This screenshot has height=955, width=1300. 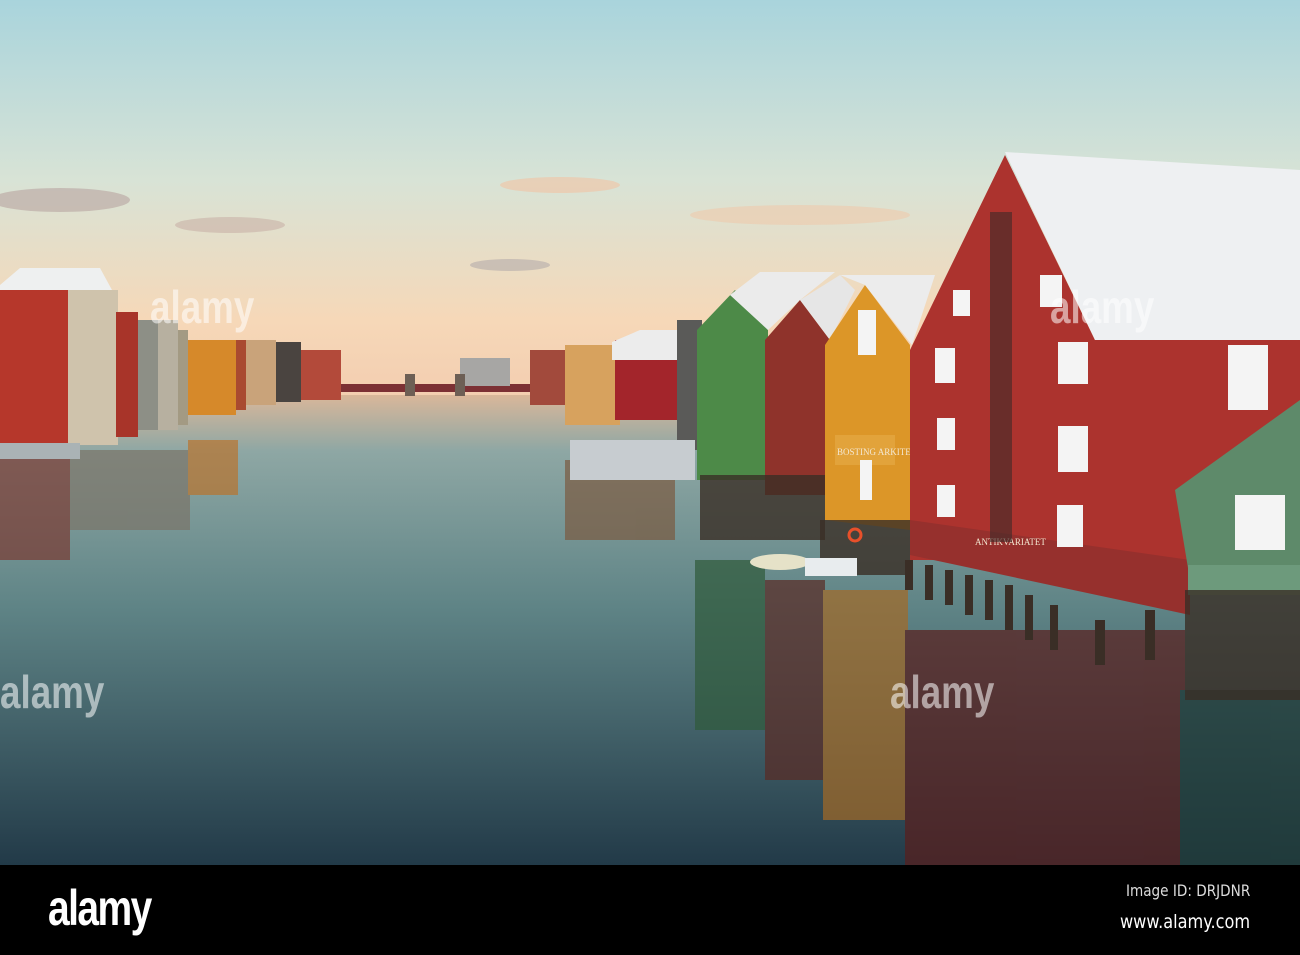 I want to click on site-url: www.alamy.com, so click(x=1184, y=922).